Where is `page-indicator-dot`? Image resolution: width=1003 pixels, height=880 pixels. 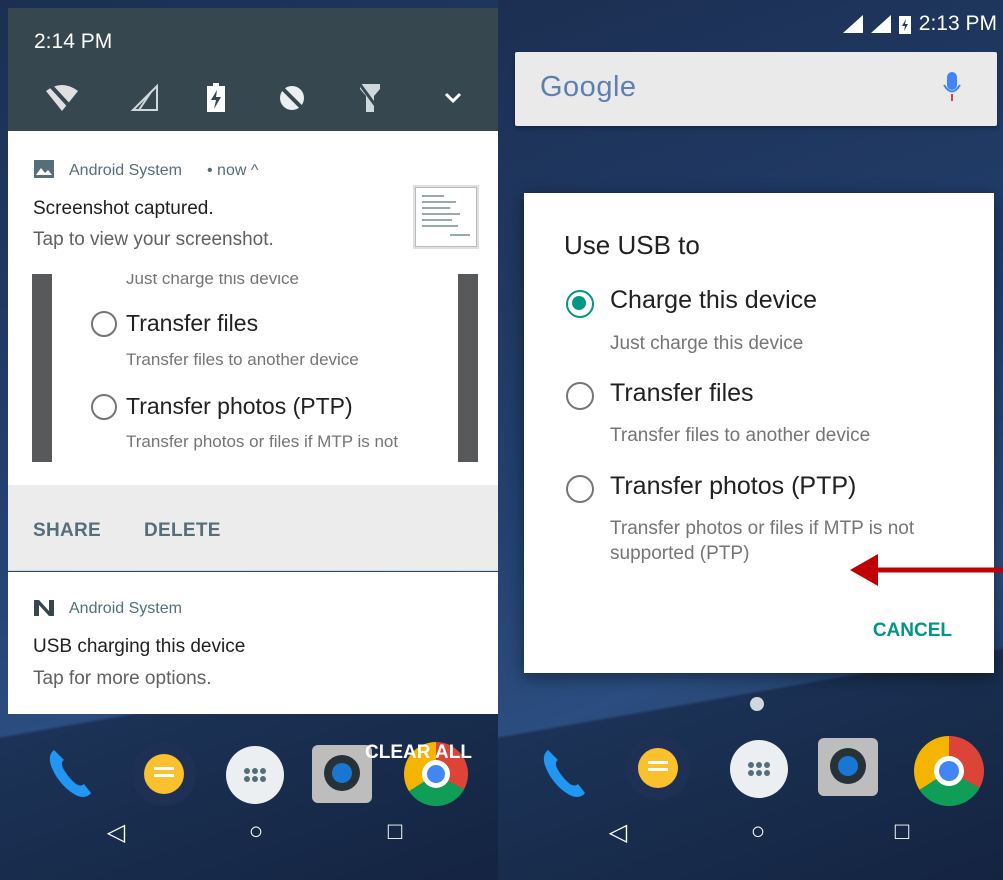 page-indicator-dot is located at coordinates (757, 704).